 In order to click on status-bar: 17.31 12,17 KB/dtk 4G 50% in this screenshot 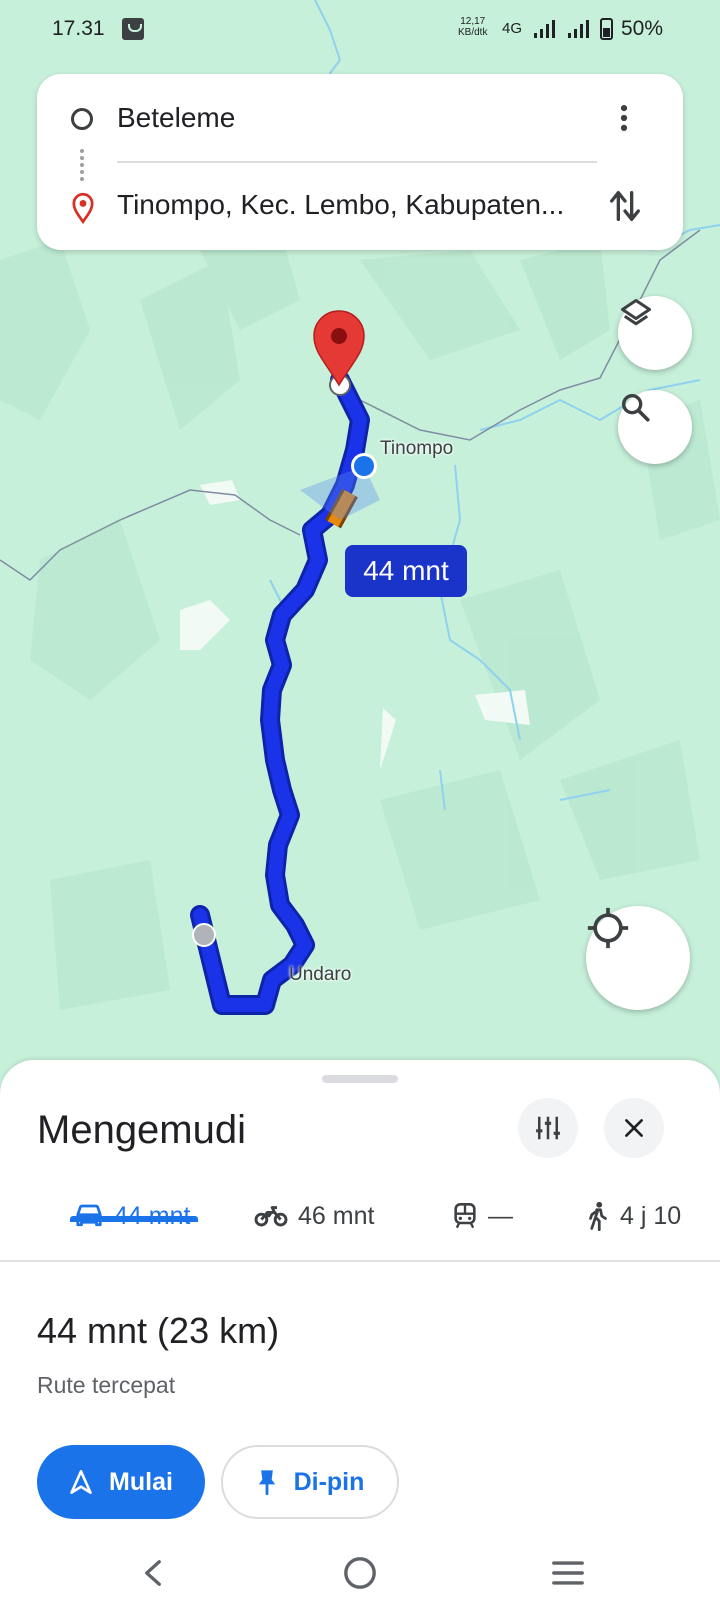, I will do `click(360, 31)`.